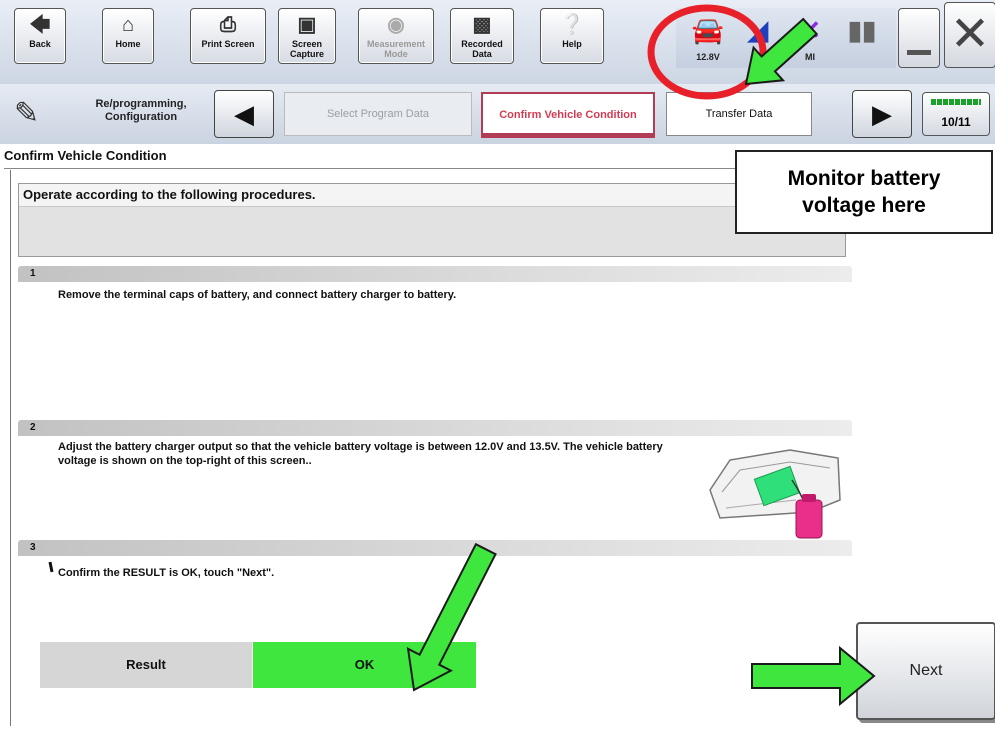 The height and width of the screenshot is (730, 995). Describe the element at coordinates (435, 274) in the screenshot. I see `step-1-header: 1` at that location.